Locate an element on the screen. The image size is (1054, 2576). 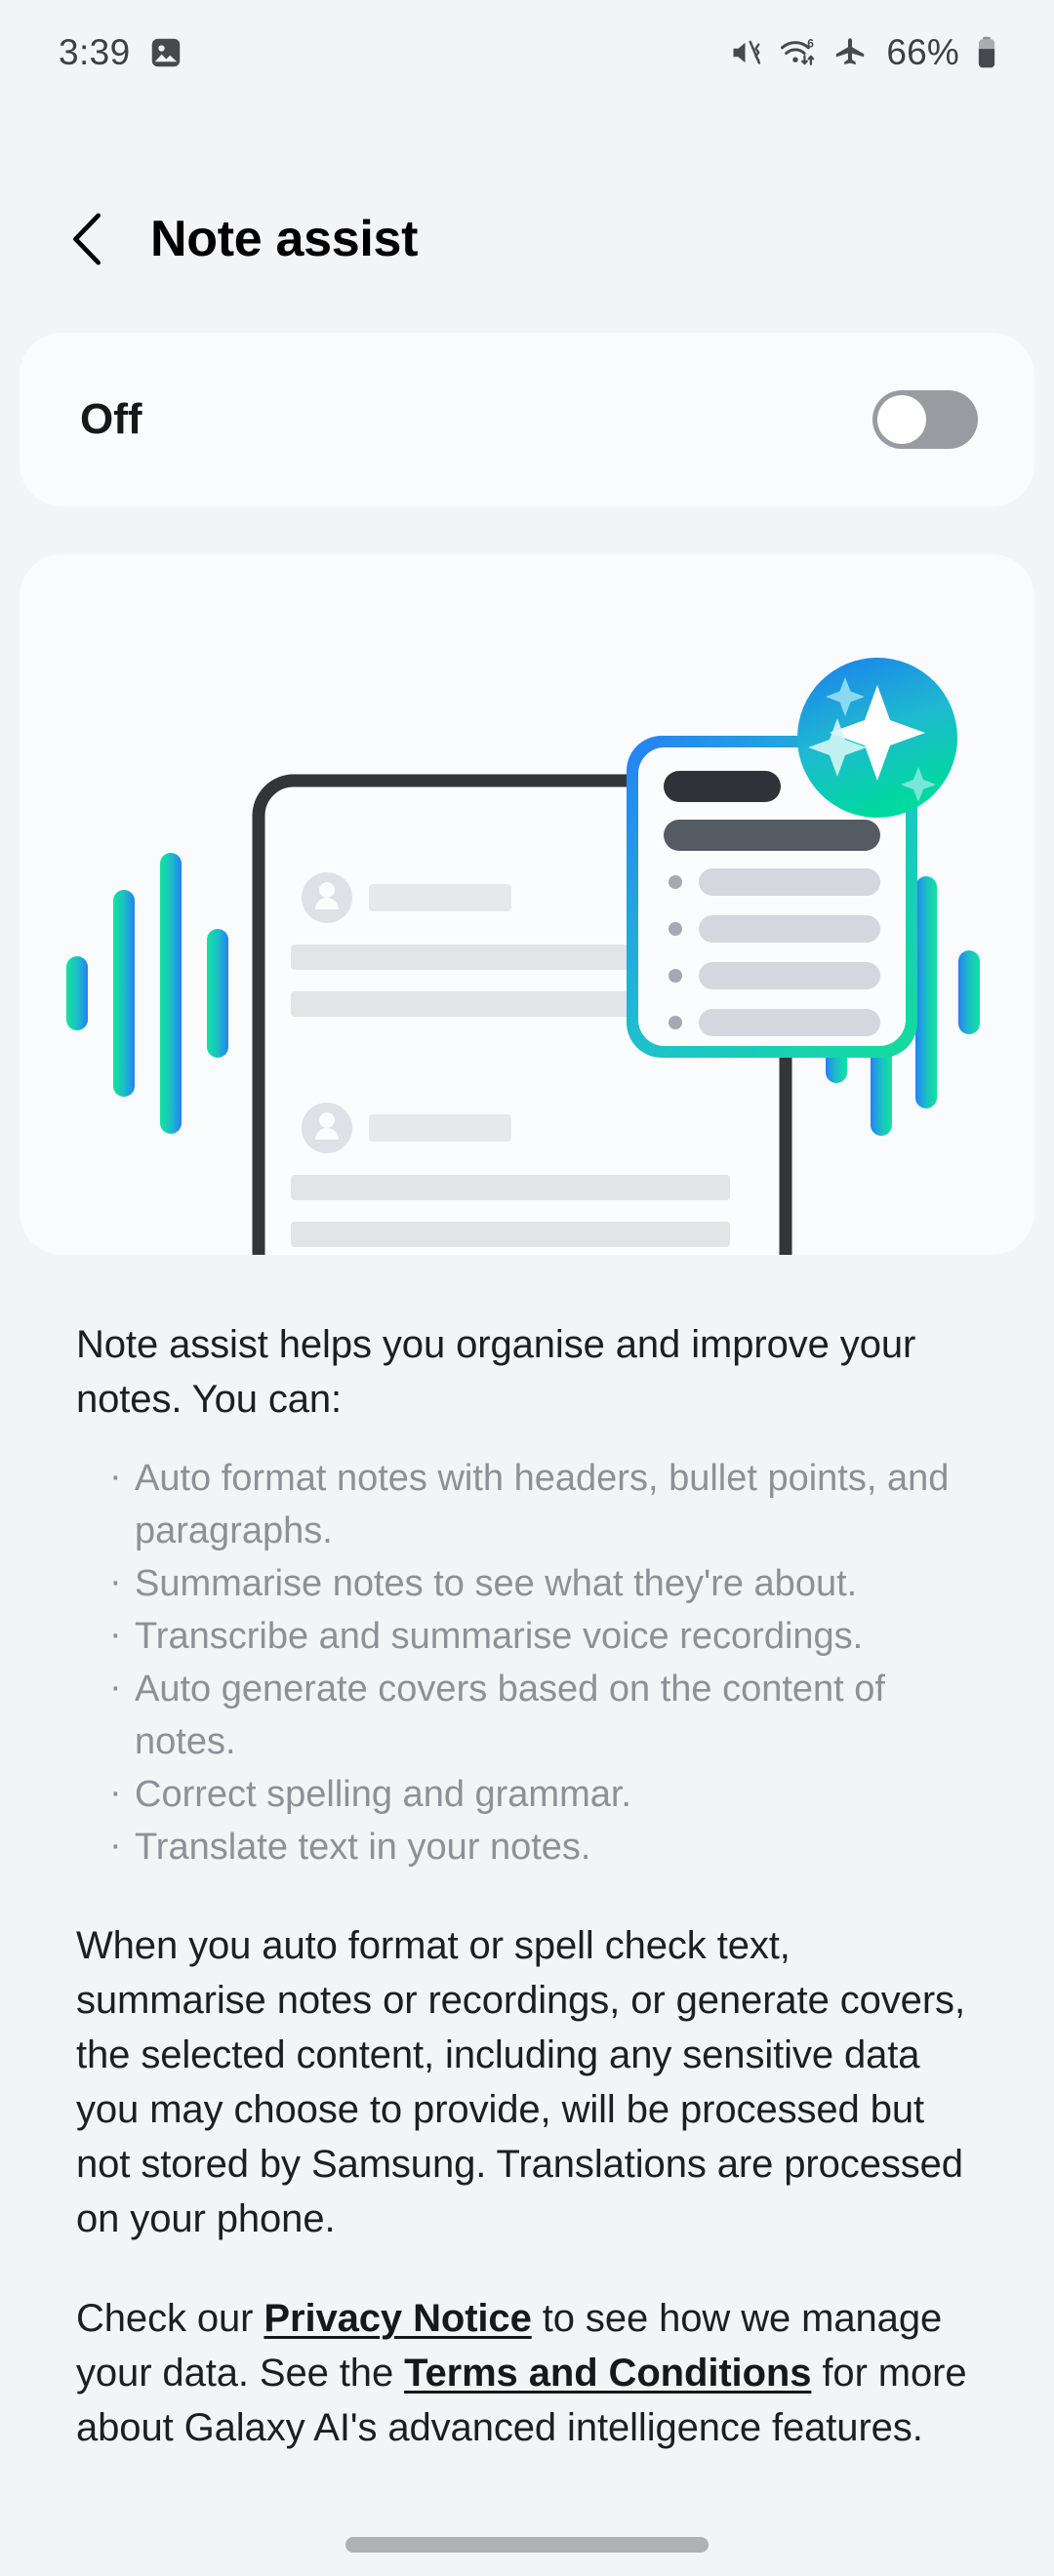
back-button is located at coordinates (89, 239).